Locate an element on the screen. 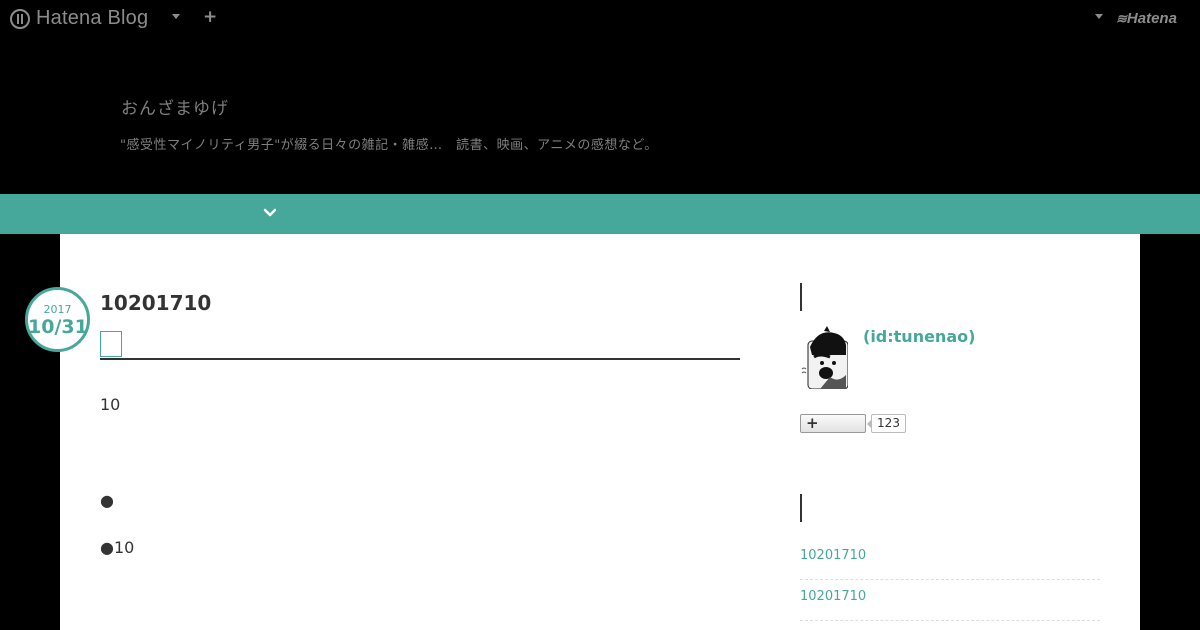 This screenshot has height=630, width=1200. hatena-logo: ≋ Hatena is located at coordinates (1146, 18).